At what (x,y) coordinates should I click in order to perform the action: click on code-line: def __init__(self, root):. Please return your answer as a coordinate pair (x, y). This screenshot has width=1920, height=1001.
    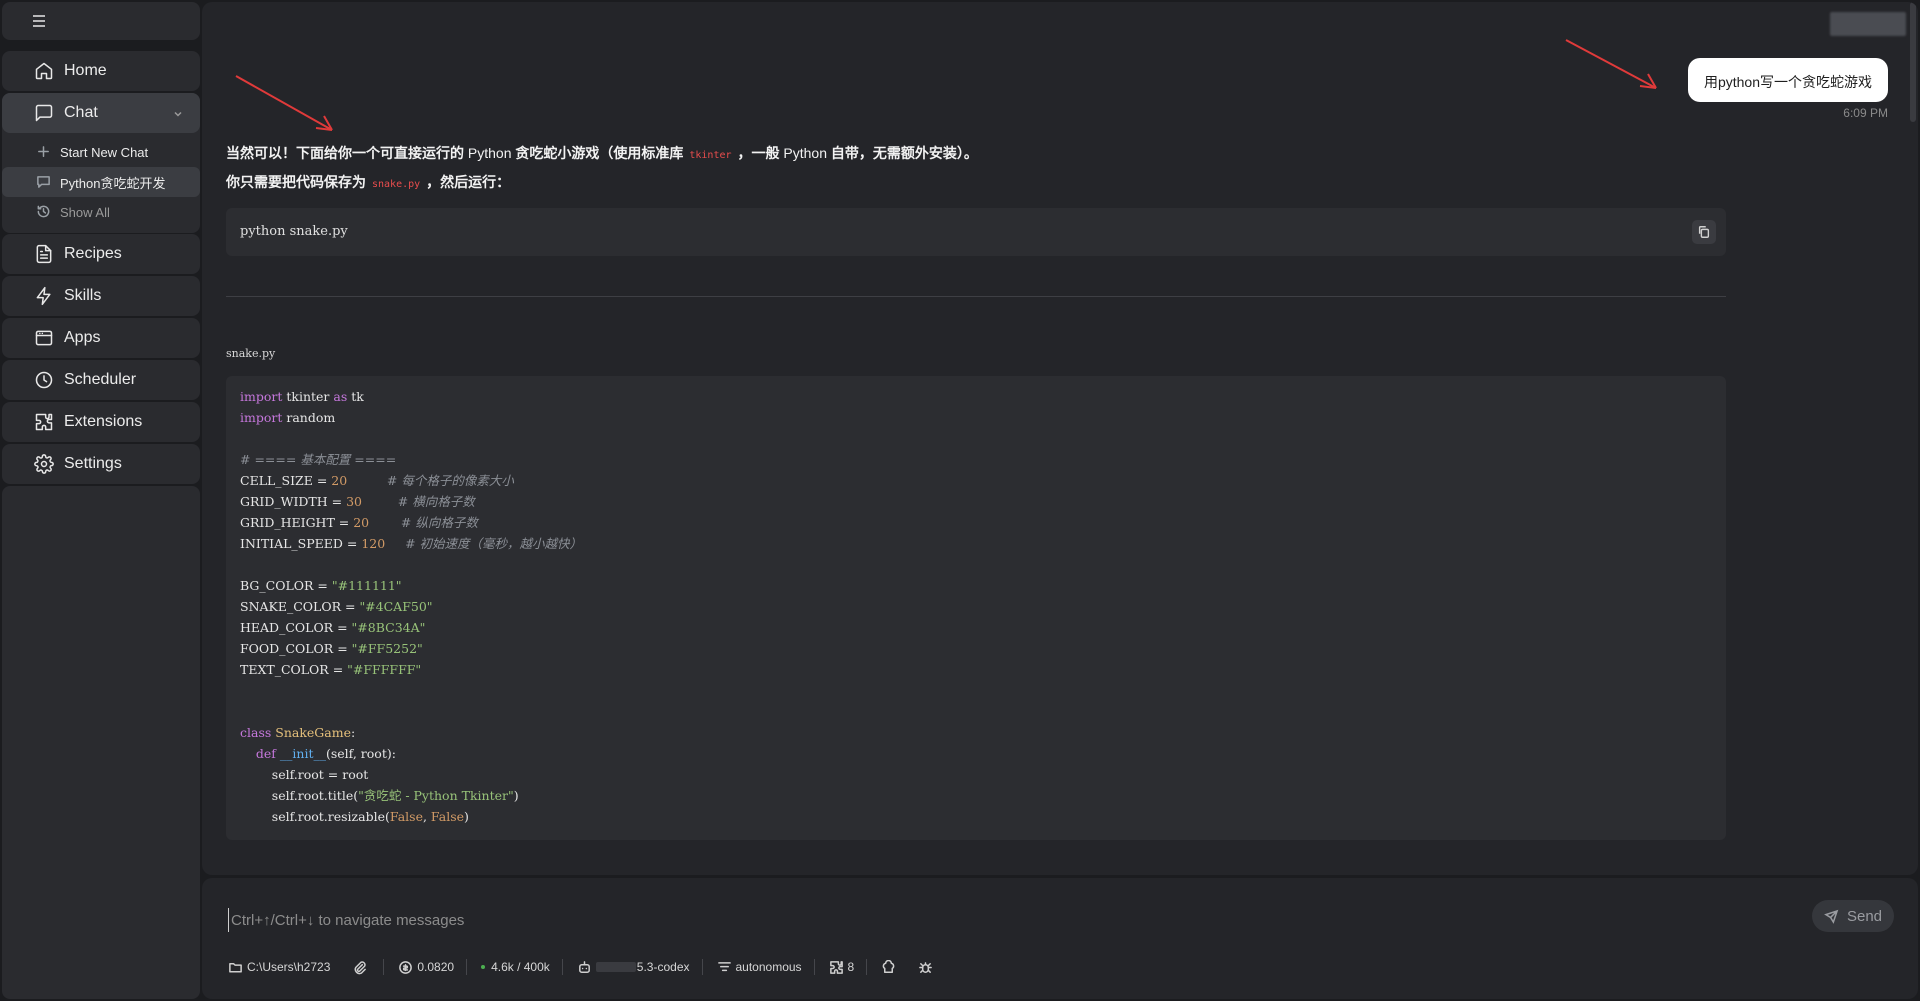
    Looking at the image, I should click on (325, 753).